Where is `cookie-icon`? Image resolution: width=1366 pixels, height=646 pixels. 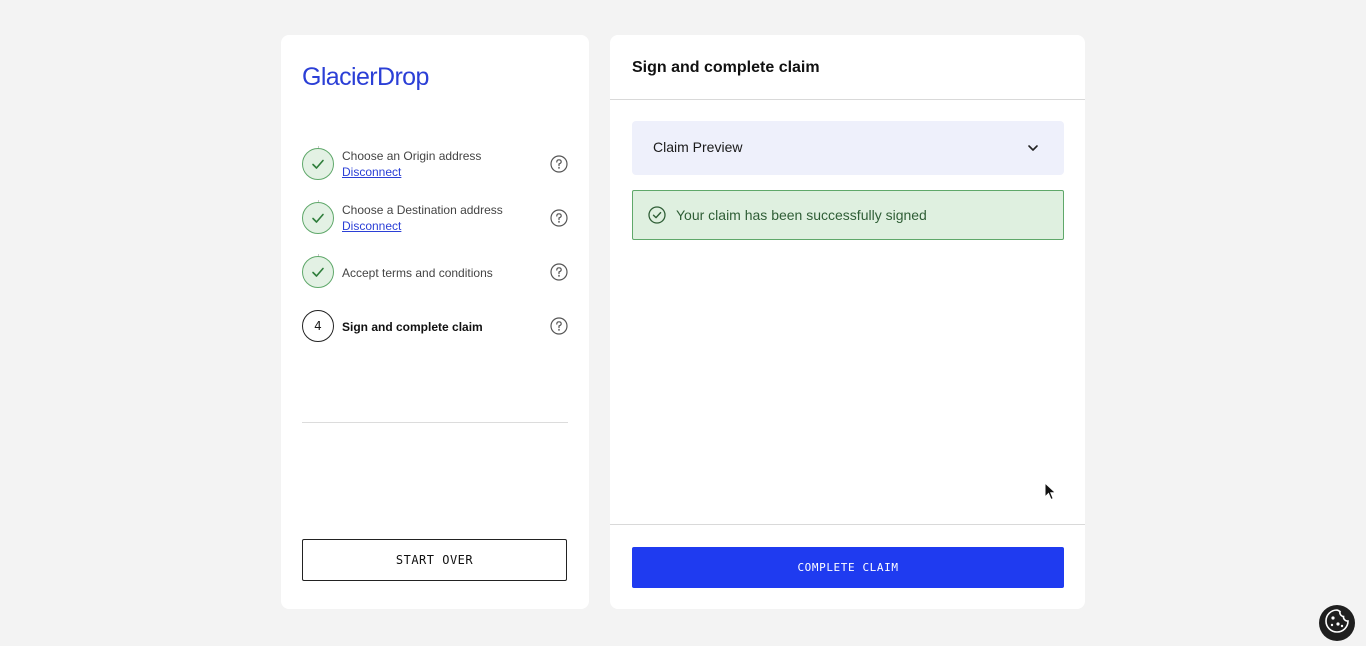
cookie-icon is located at coordinates (1337, 623).